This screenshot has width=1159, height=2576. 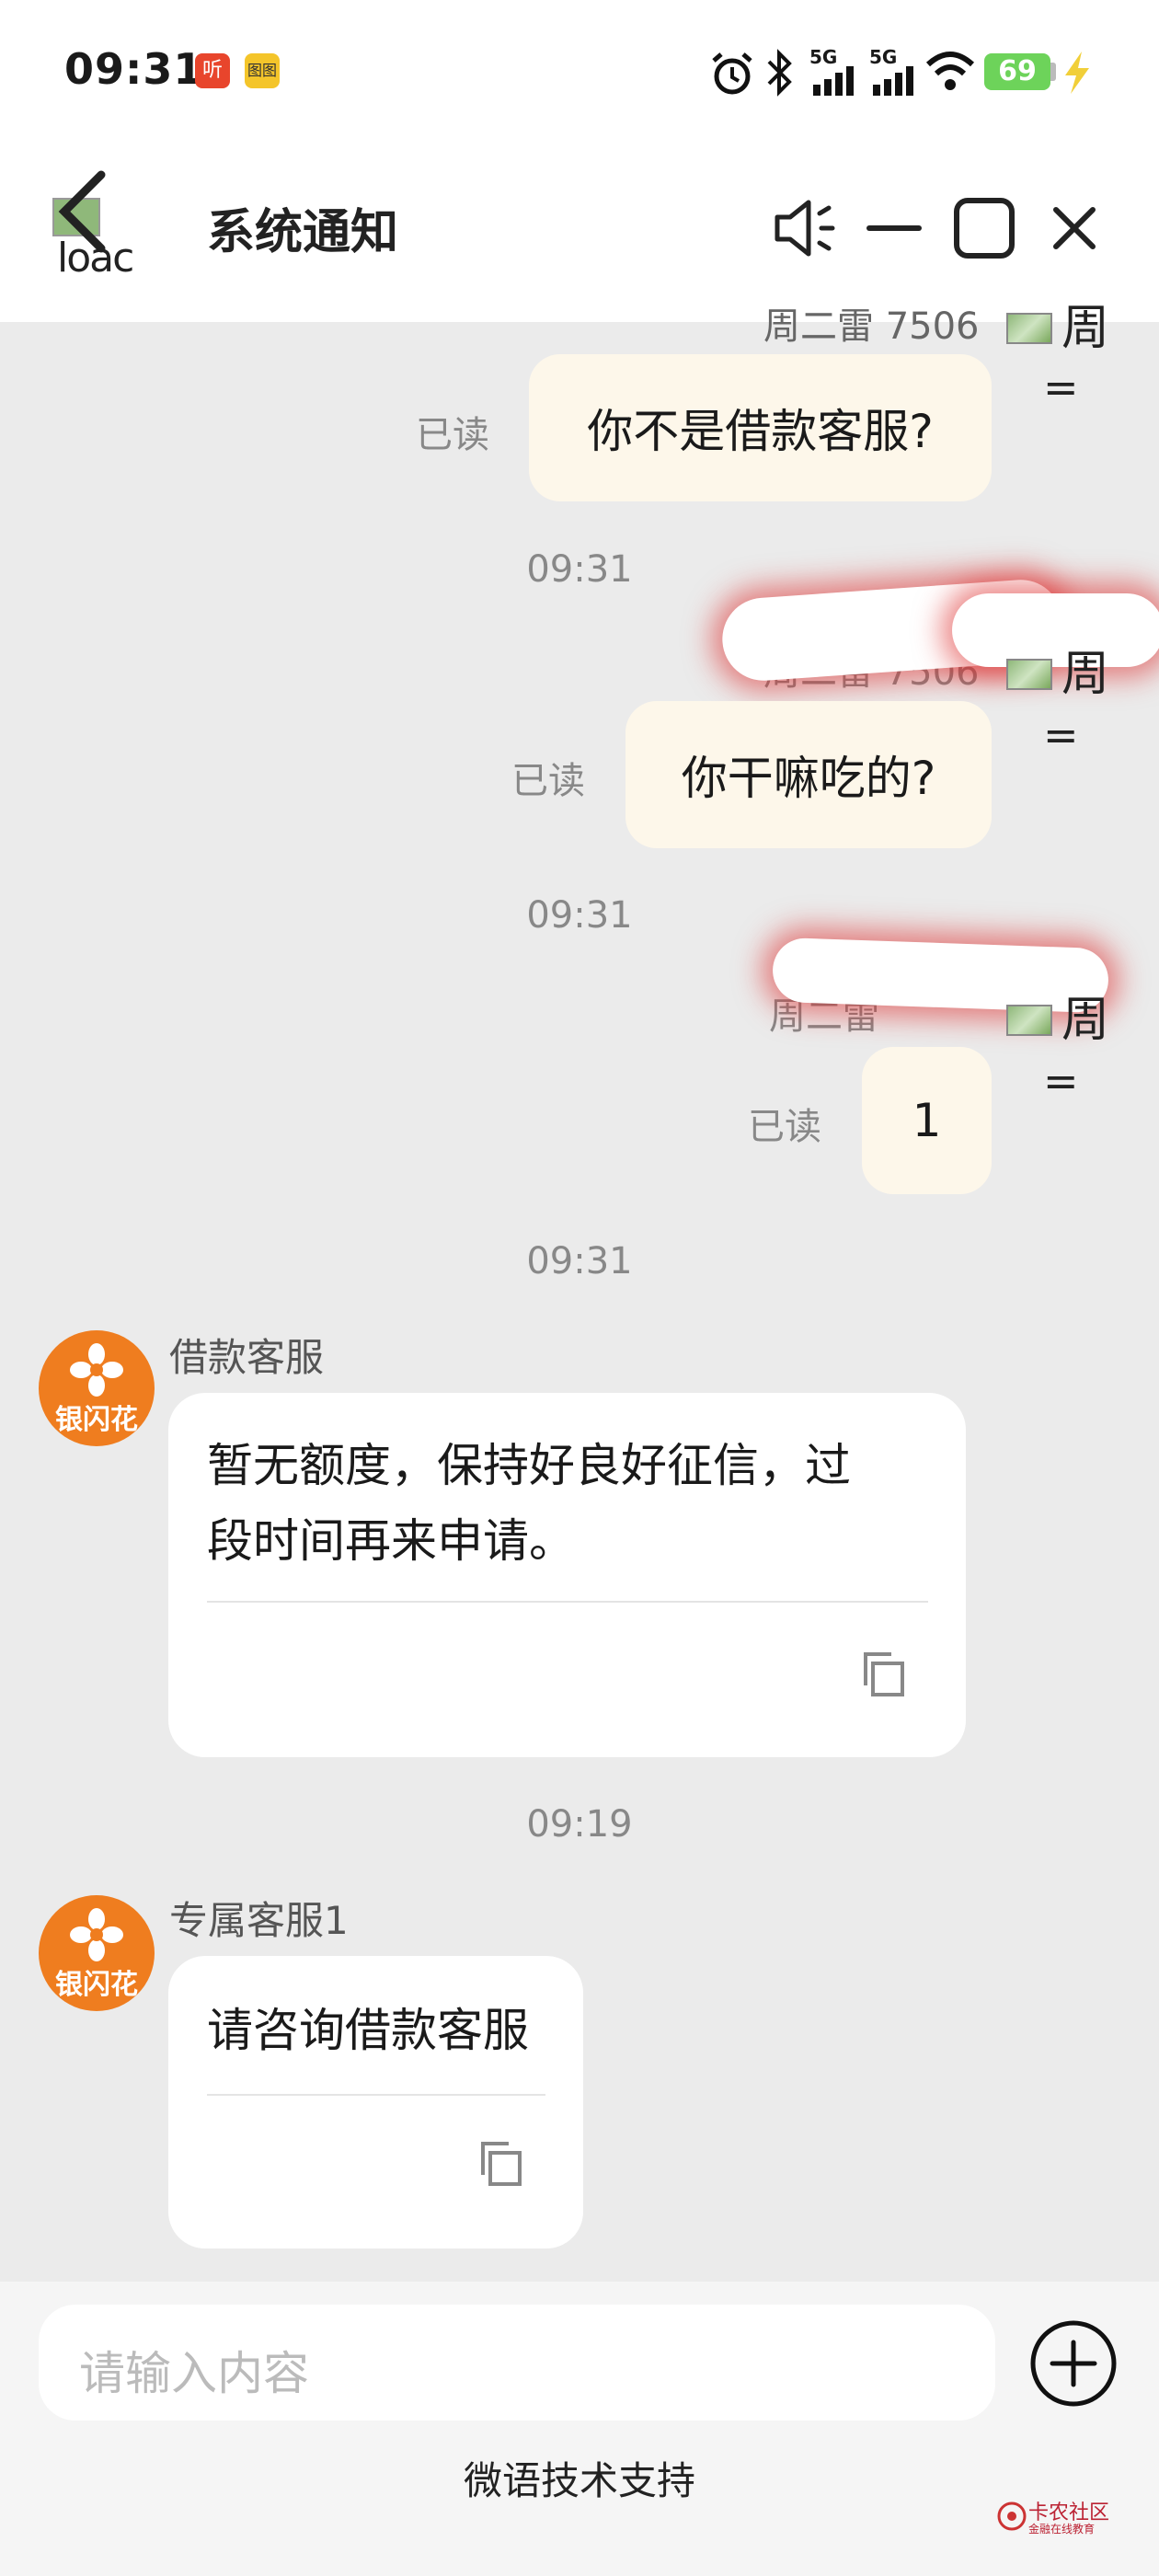 What do you see at coordinates (927, 1120) in the screenshot?
I see `outgoing-message: 1` at bounding box center [927, 1120].